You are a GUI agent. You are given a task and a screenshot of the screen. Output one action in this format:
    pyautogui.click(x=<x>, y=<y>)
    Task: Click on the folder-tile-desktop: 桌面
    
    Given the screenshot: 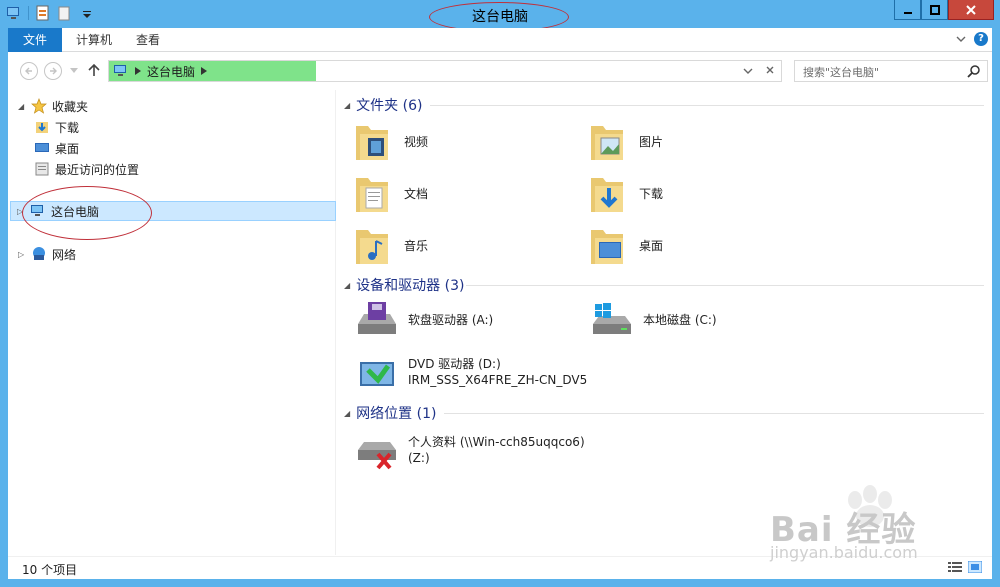 What is the action you would take?
    pyautogui.click(x=626, y=246)
    